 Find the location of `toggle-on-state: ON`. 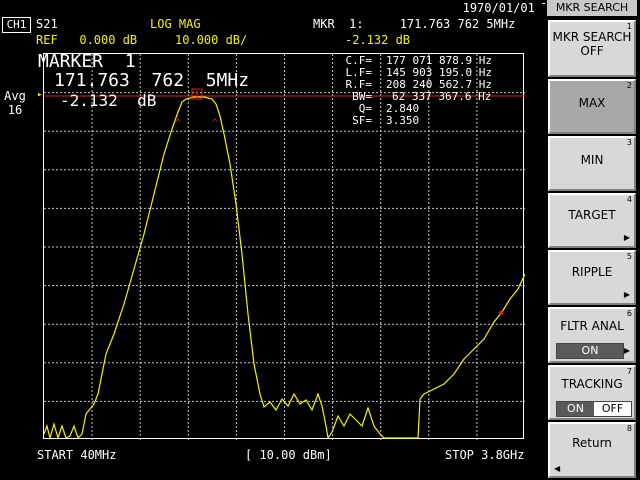

toggle-on-state: ON is located at coordinates (590, 351).